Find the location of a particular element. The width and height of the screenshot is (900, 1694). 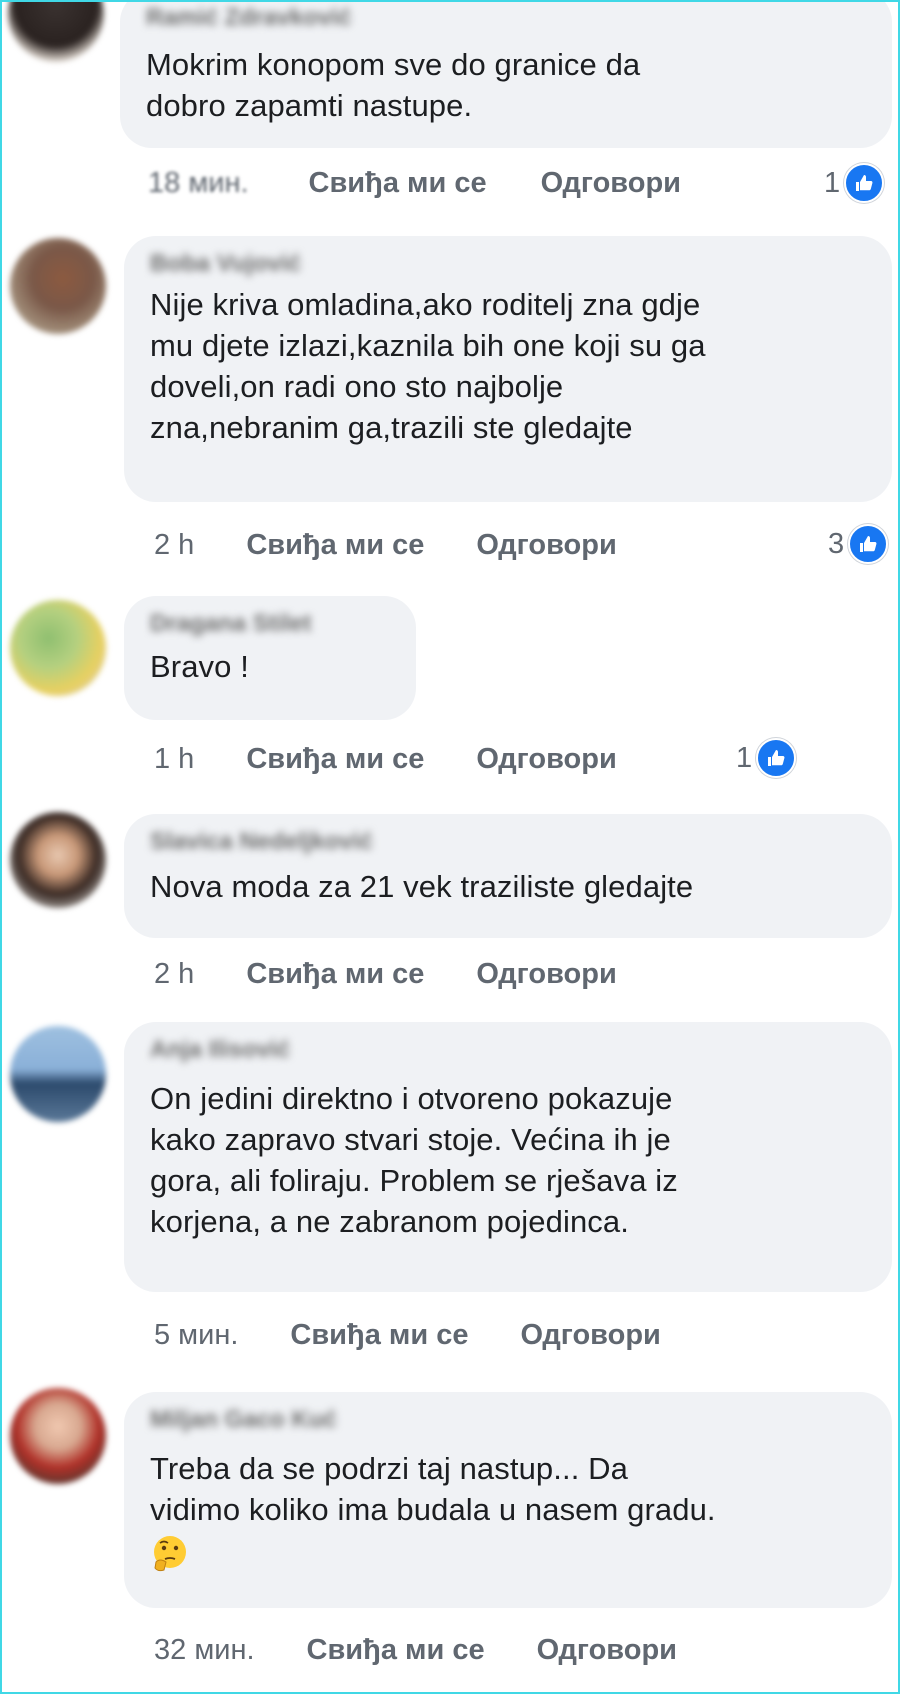

comment-text: Bravo ! is located at coordinates (199, 666).